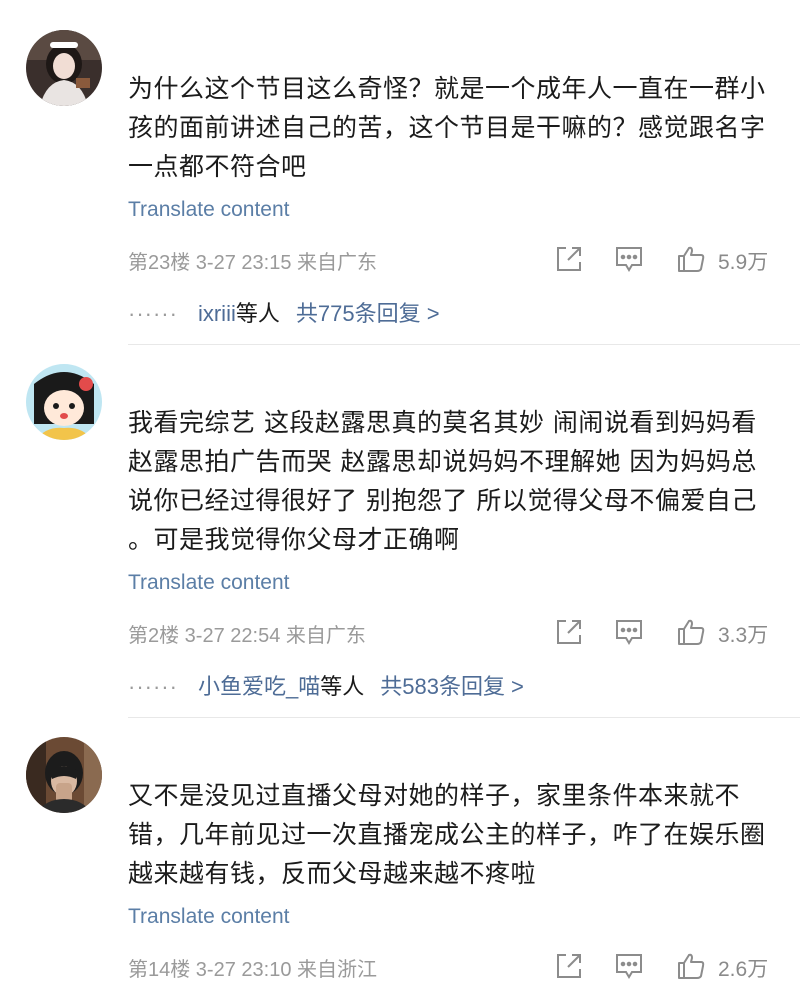 The width and height of the screenshot is (800, 991). What do you see at coordinates (259, 686) in the screenshot?
I see `reply-users: 小鱼爱吃_喵` at bounding box center [259, 686].